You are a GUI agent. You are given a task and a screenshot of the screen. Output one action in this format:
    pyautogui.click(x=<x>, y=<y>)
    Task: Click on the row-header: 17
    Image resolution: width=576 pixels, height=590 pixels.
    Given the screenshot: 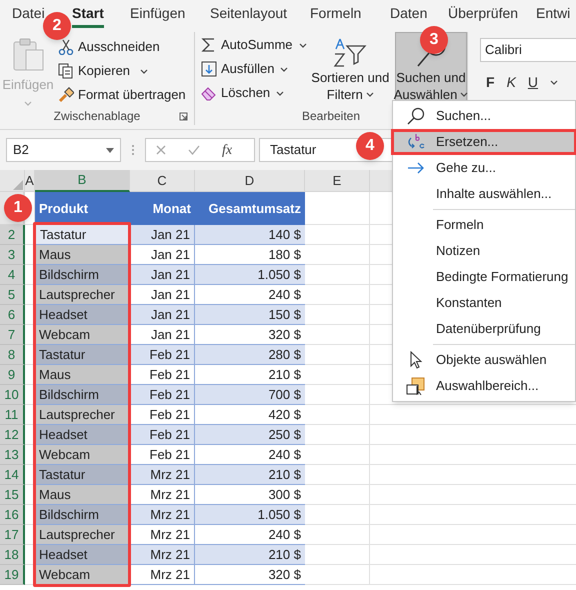 What is the action you would take?
    pyautogui.click(x=12, y=535)
    